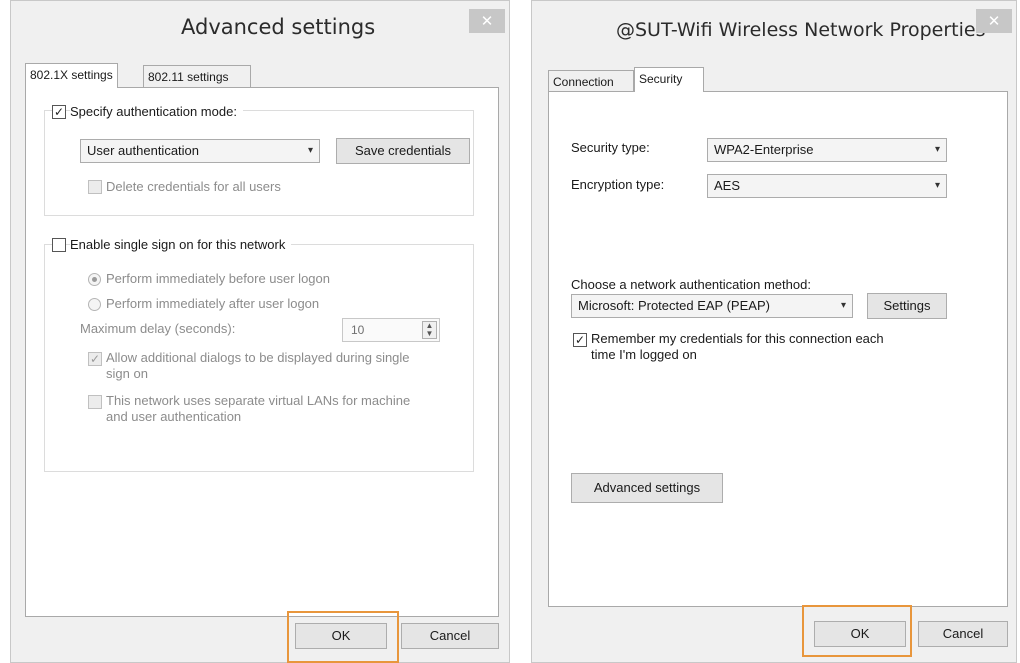 This screenshot has width=1020, height=663. I want to click on auth-mode-select: User authentication ▾, so click(200, 151).